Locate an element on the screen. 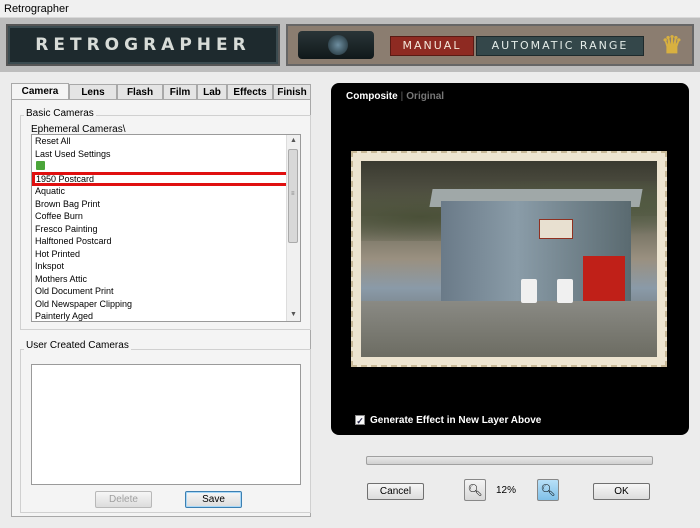 The width and height of the screenshot is (700, 528). user-camera-list is located at coordinates (166, 424).